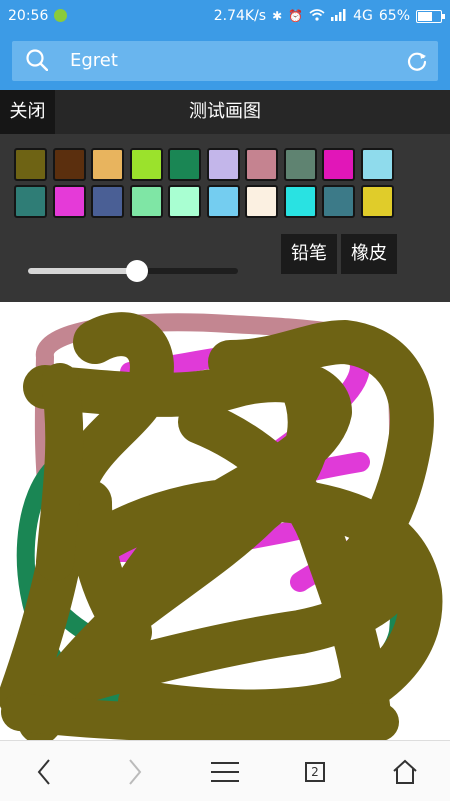 Image resolution: width=450 pixels, height=801 pixels. What do you see at coordinates (339, 16) in the screenshot?
I see `signal-icon` at bounding box center [339, 16].